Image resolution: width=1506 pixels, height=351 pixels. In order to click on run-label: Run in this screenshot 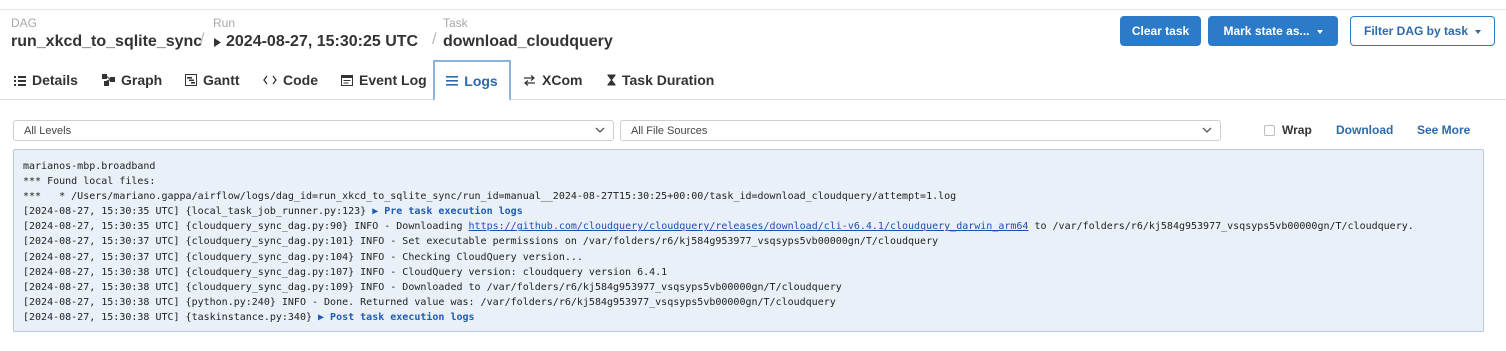, I will do `click(224, 23)`.